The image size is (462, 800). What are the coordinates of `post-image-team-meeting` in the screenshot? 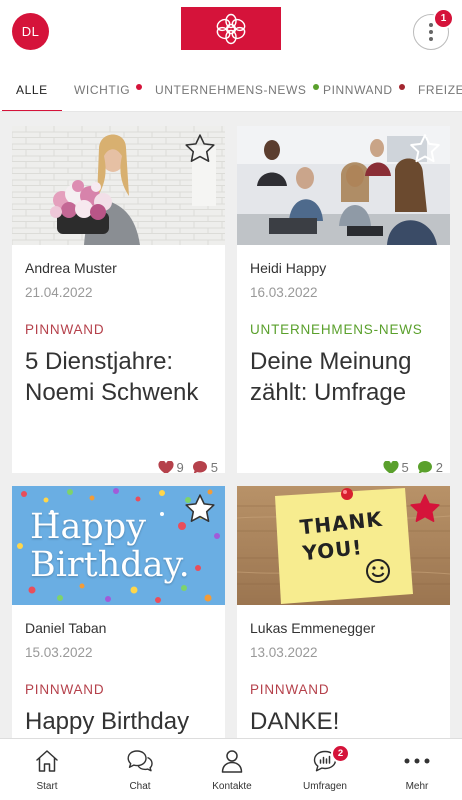 It's located at (343, 185).